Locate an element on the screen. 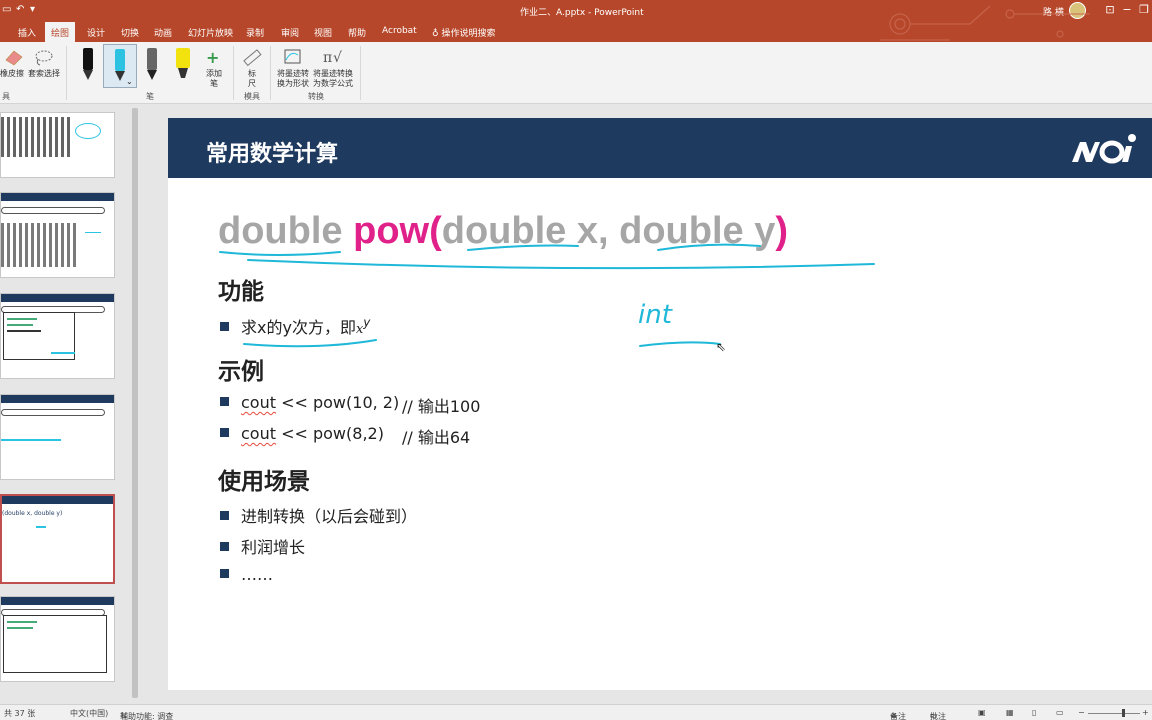 Image resolution: width=1152 pixels, height=720 pixels. tab-slideshow: 幻灯片放映 is located at coordinates (210, 32).